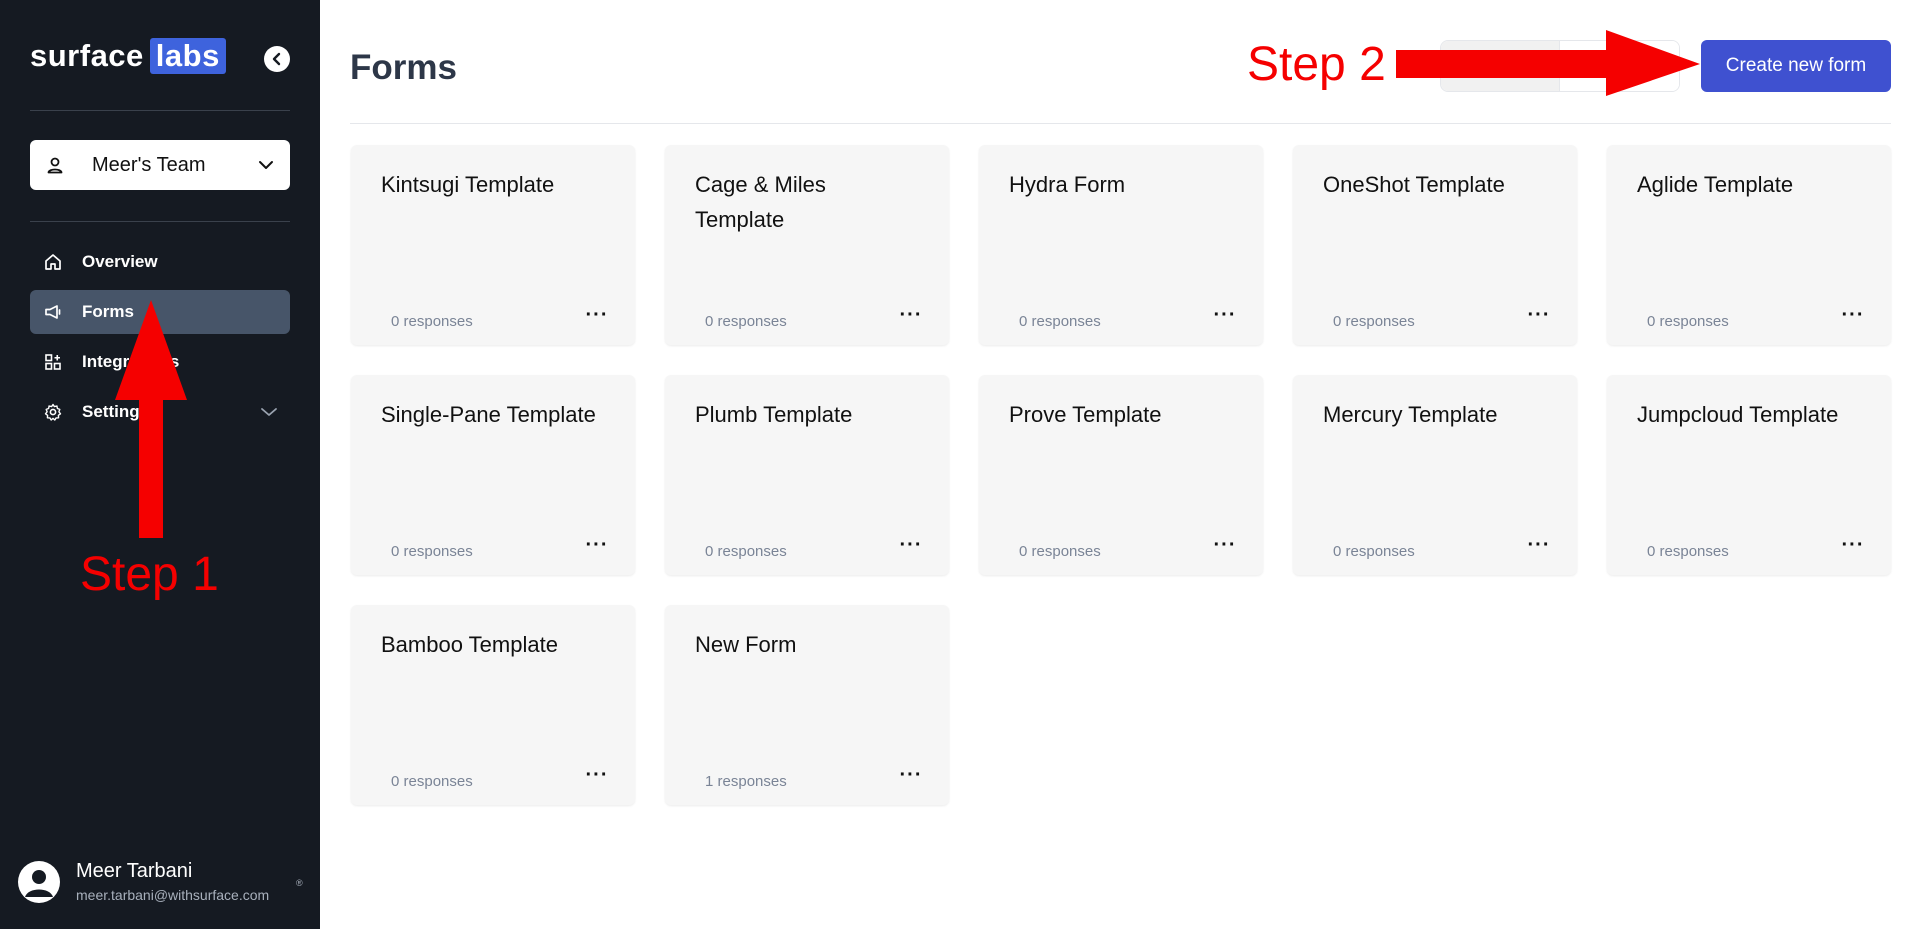 This screenshot has height=929, width=1919. Describe the element at coordinates (173, 895) in the screenshot. I see `user-email: meer.tarbani@withsurface.com` at that location.